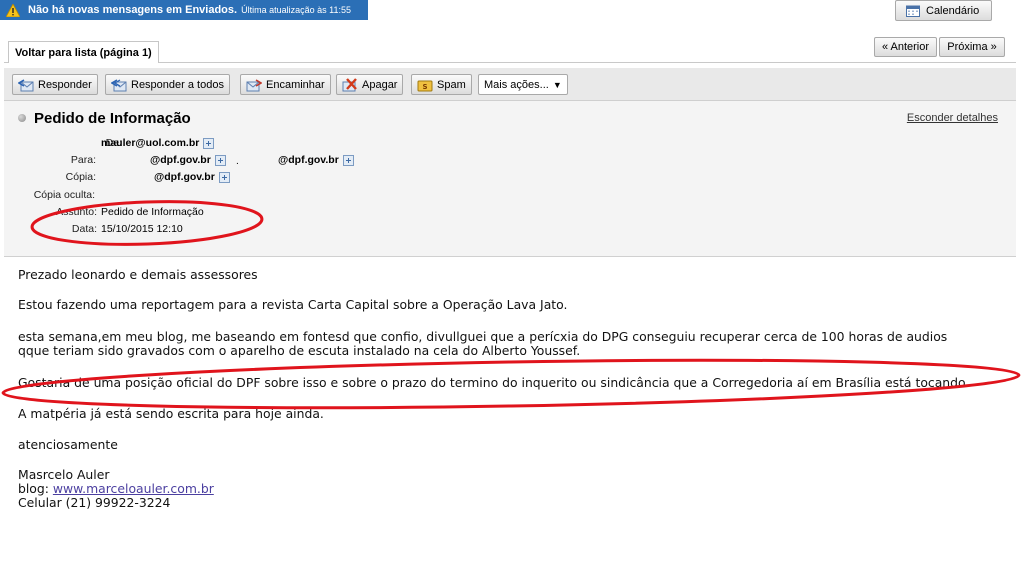 Image resolution: width=1024 pixels, height=564 pixels. I want to click on message-subject: Pedido de Informação, so click(112, 118).